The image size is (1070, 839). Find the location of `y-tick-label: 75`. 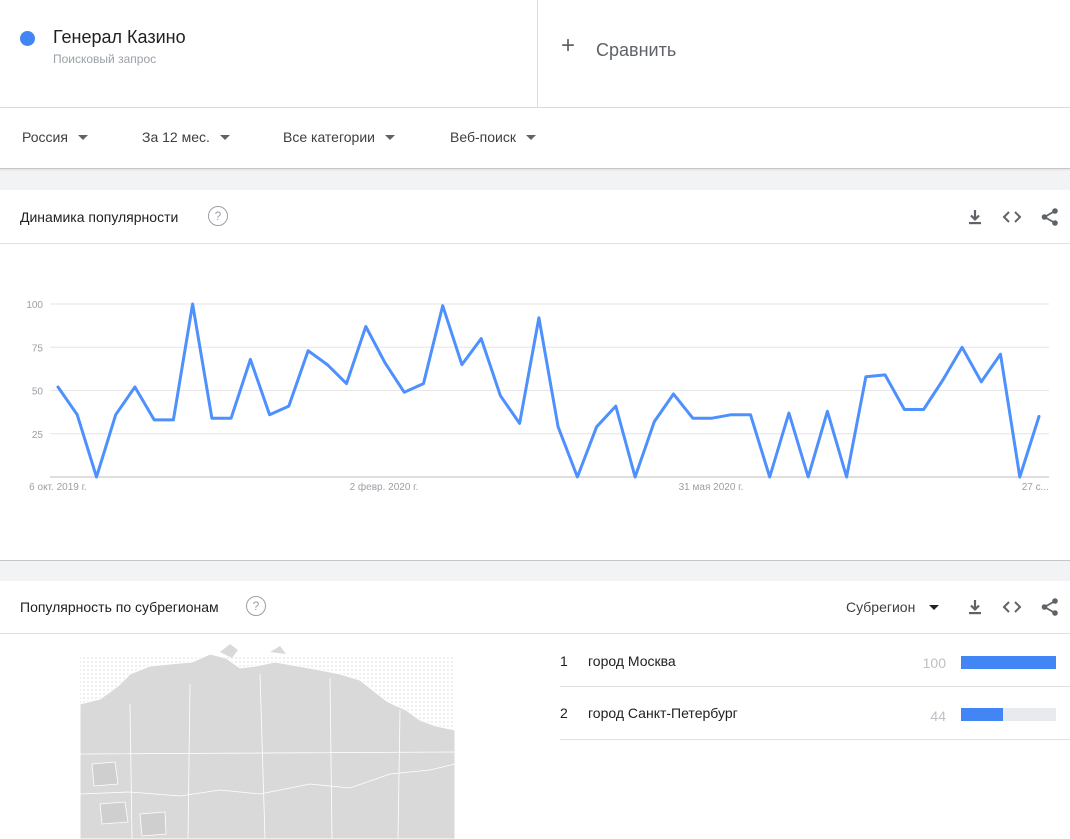

y-tick-label: 75 is located at coordinates (38, 348).